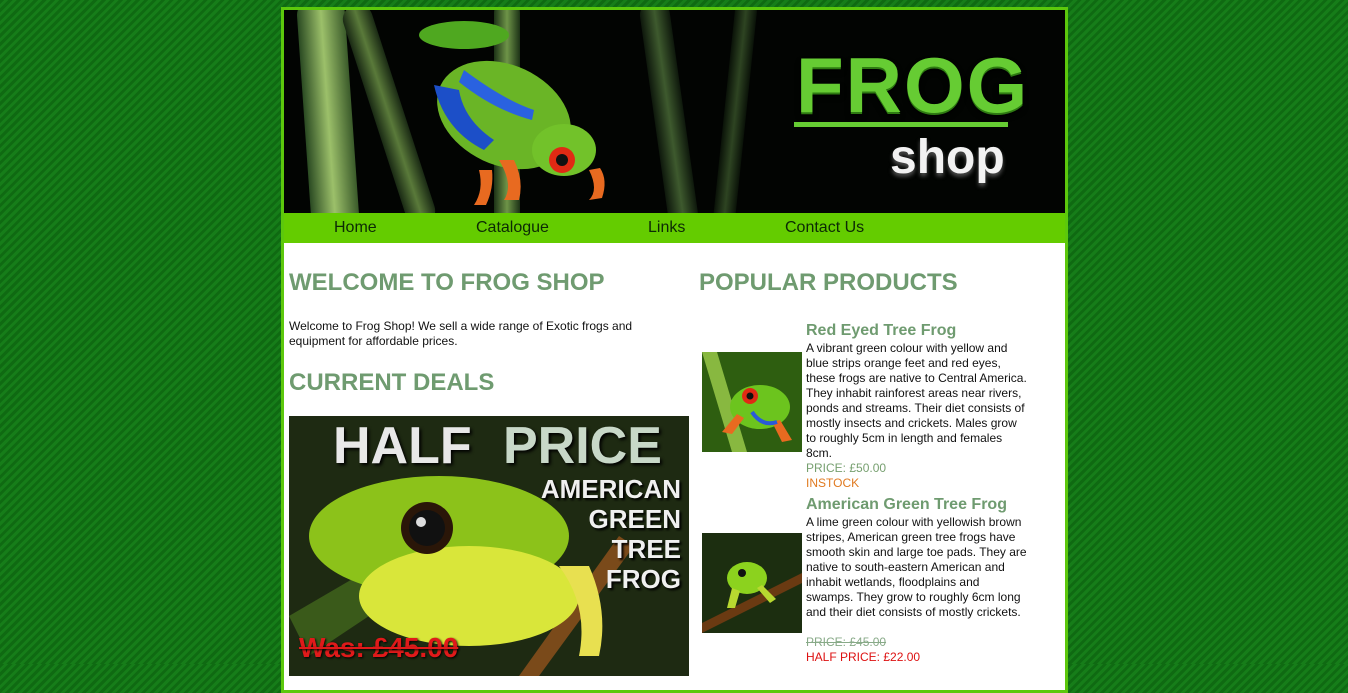  Describe the element at coordinates (881, 331) in the screenshot. I see `product-name: Red Eyed Tree Frog` at that location.